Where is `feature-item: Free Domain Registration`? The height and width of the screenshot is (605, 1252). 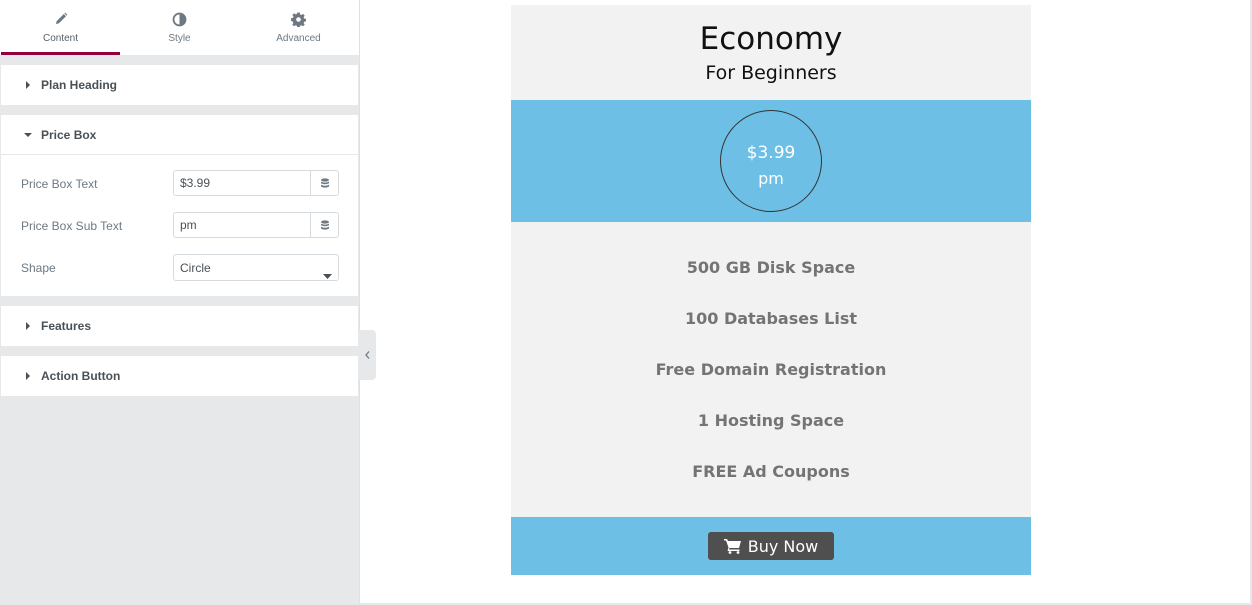 feature-item: Free Domain Registration is located at coordinates (771, 369).